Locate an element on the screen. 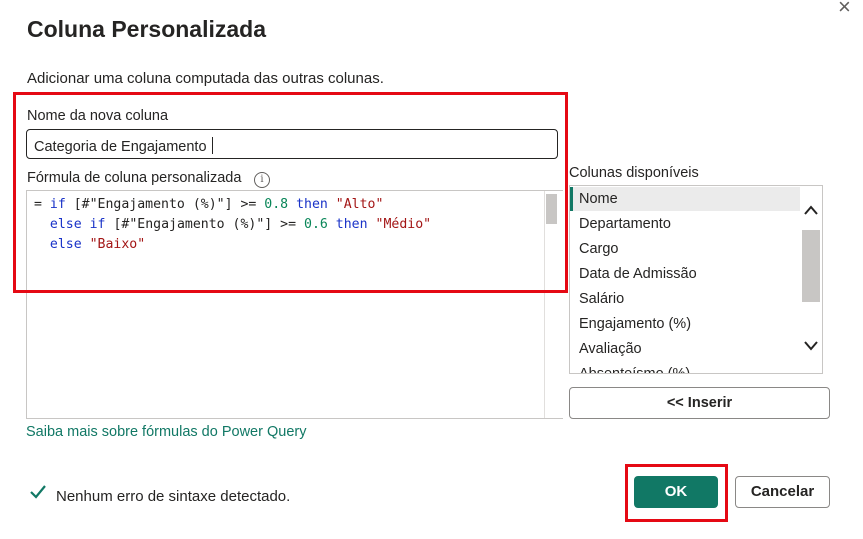  column-list-item: Avaliação is located at coordinates (685, 349).